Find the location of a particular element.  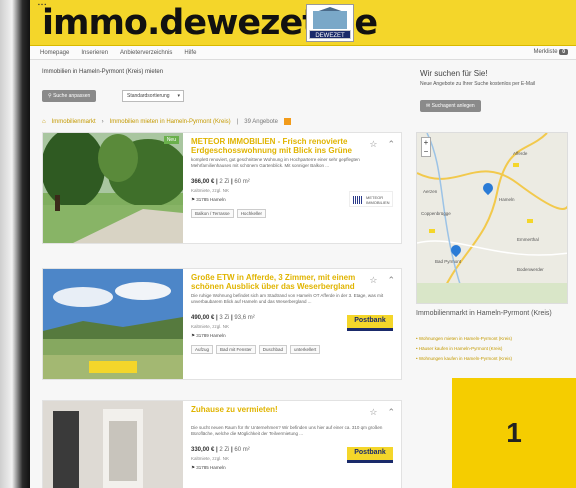

agent-logo: METEOR IMMOBILIEN is located at coordinates (371, 199).